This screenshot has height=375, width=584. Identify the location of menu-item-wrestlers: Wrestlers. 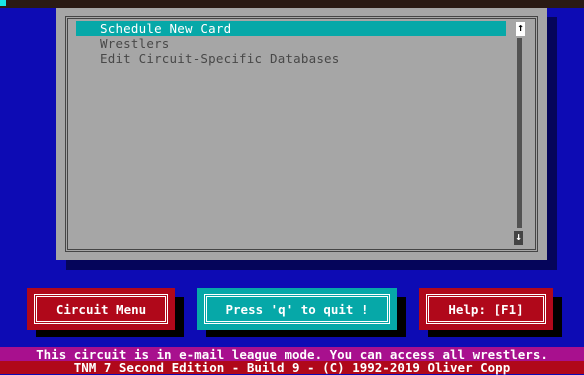
(291, 43).